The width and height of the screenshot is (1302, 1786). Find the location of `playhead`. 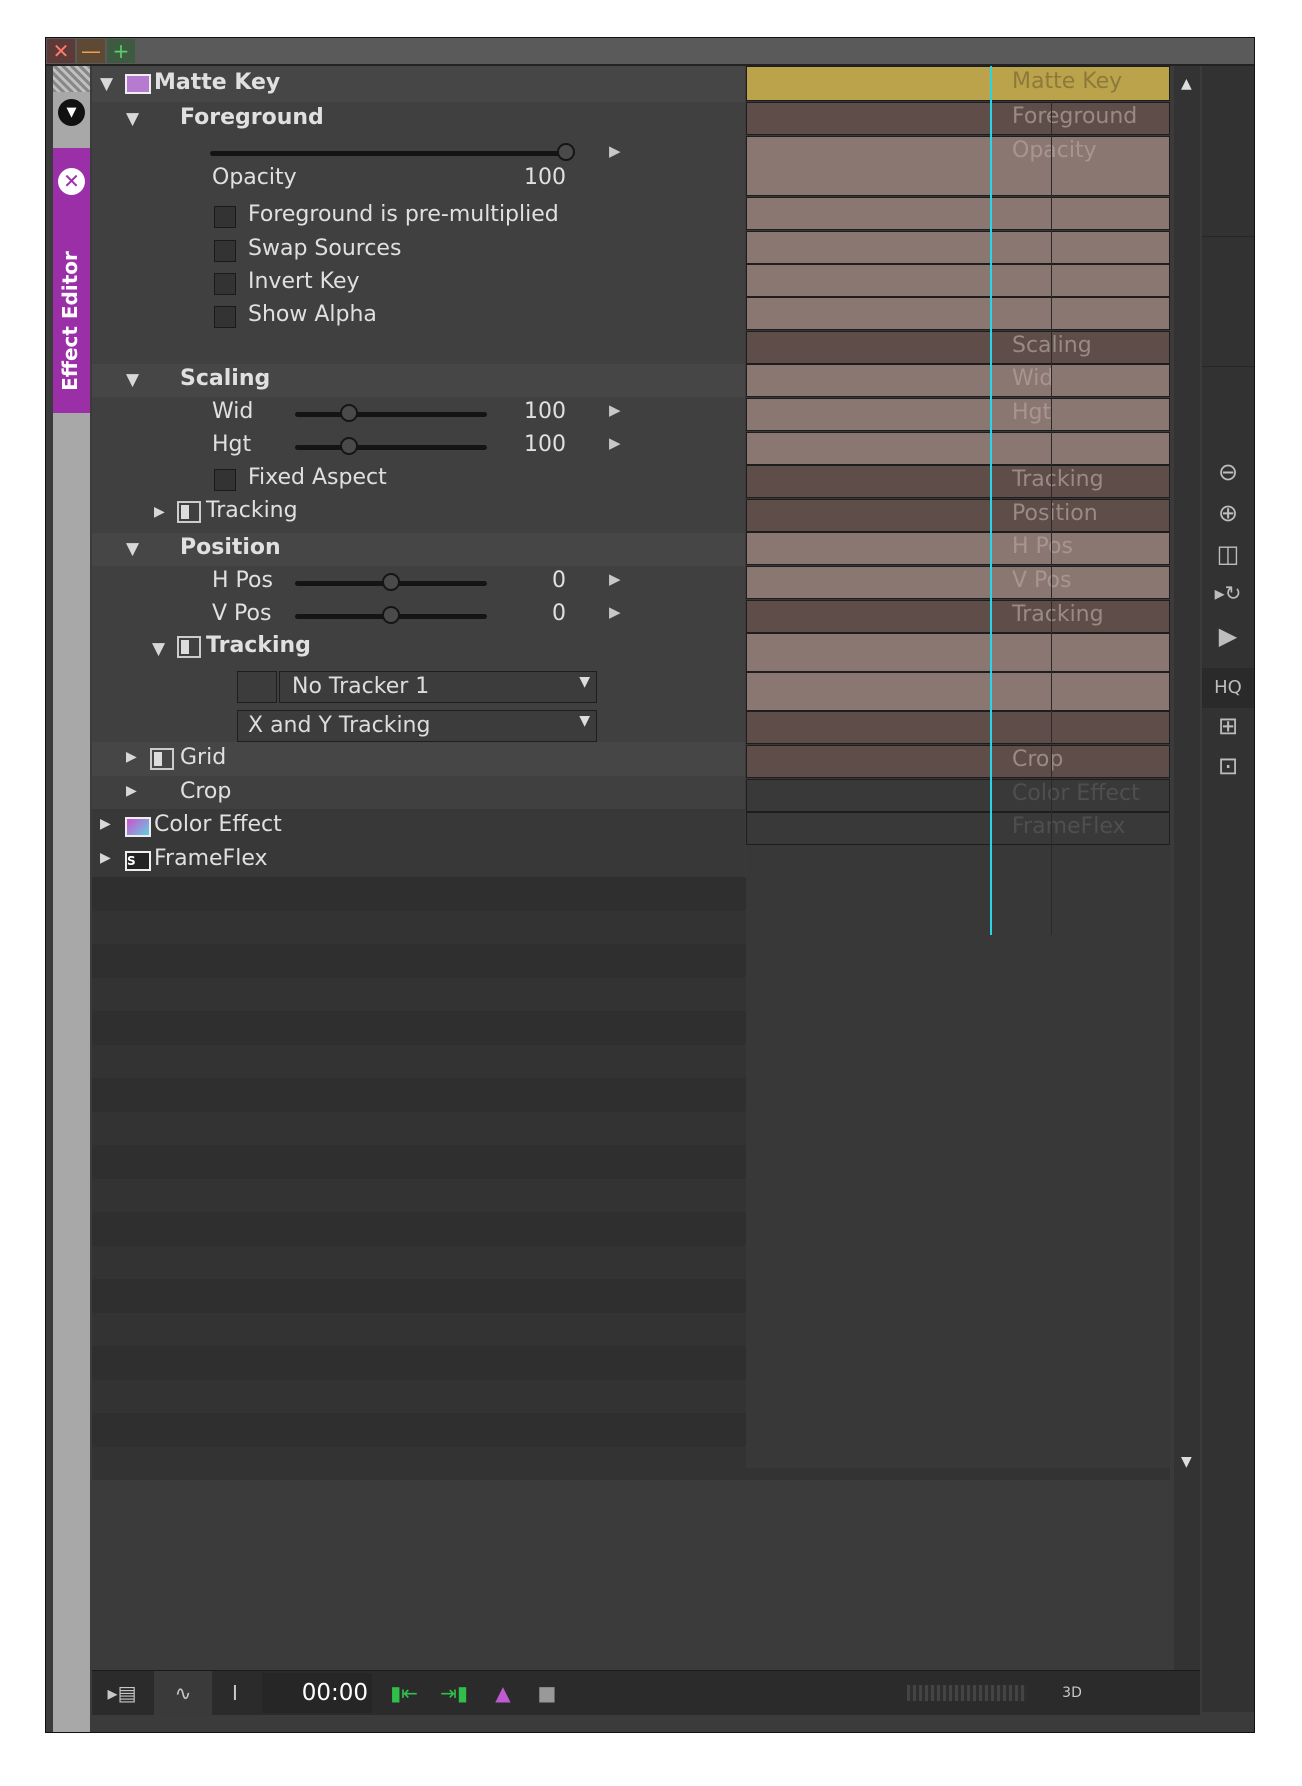

playhead is located at coordinates (991, 500).